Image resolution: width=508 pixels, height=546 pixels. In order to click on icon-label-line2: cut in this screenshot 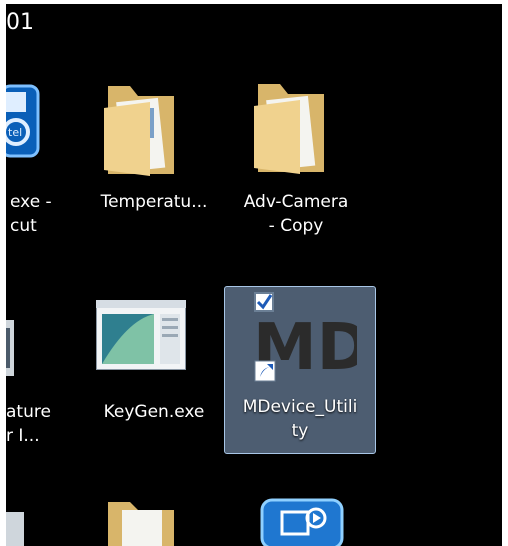, I will do `click(23, 226)`.